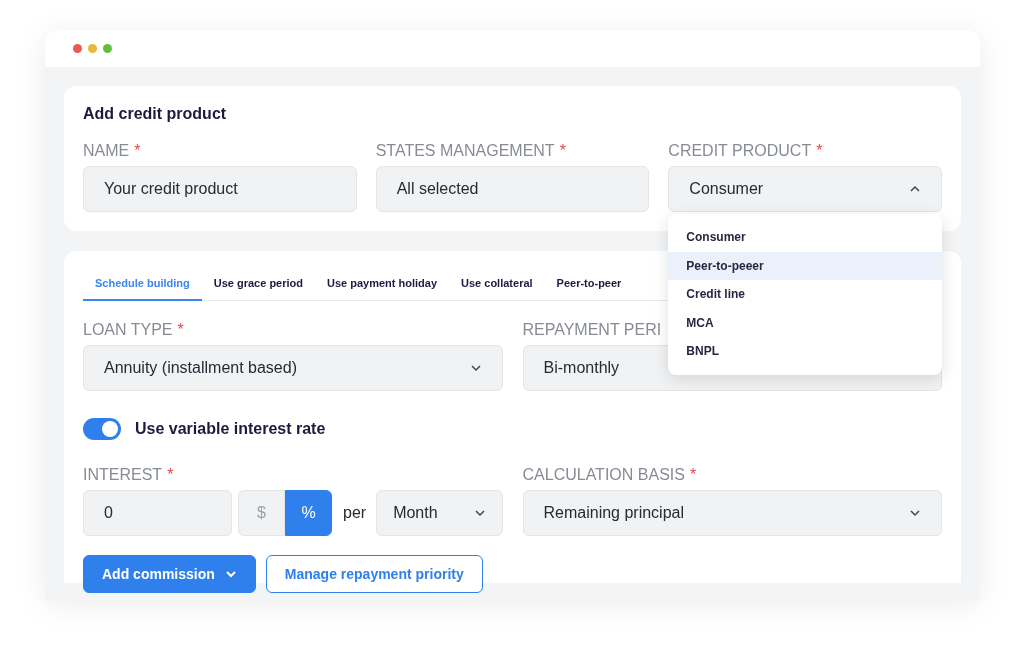 The height and width of the screenshot is (659, 1024). Describe the element at coordinates (106, 151) in the screenshot. I see `field-label-text: NAME` at that location.